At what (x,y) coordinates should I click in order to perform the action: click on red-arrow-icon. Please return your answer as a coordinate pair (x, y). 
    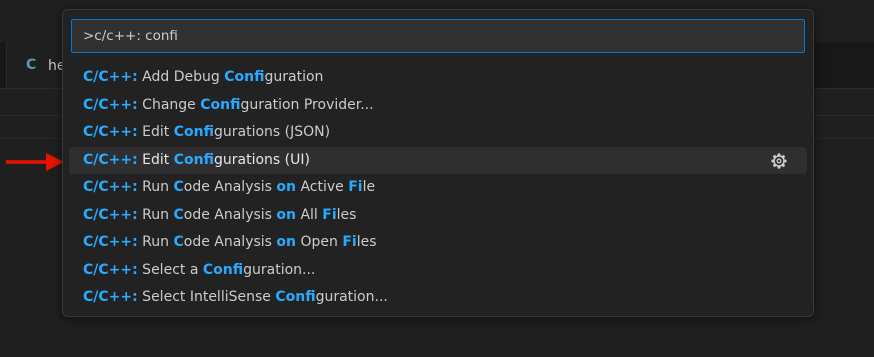
    Looking at the image, I should click on (35, 162).